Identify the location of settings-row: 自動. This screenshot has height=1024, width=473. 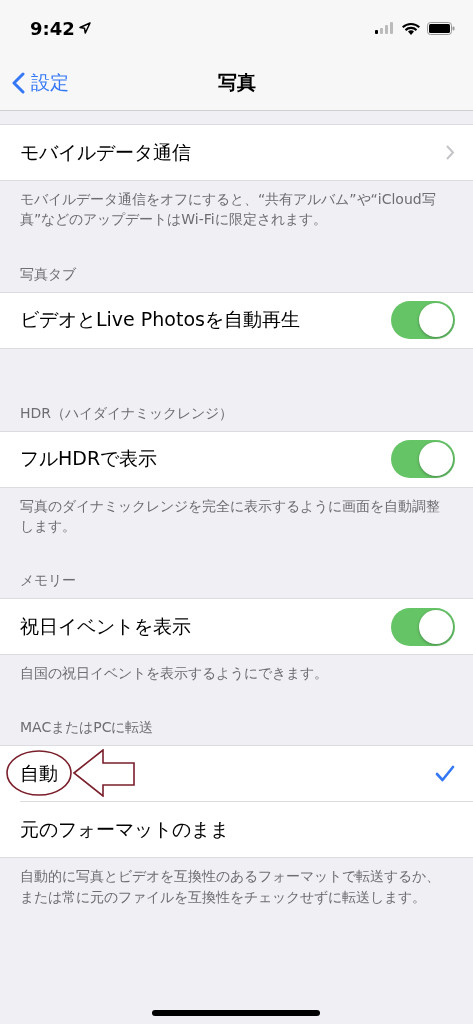
(236, 774).